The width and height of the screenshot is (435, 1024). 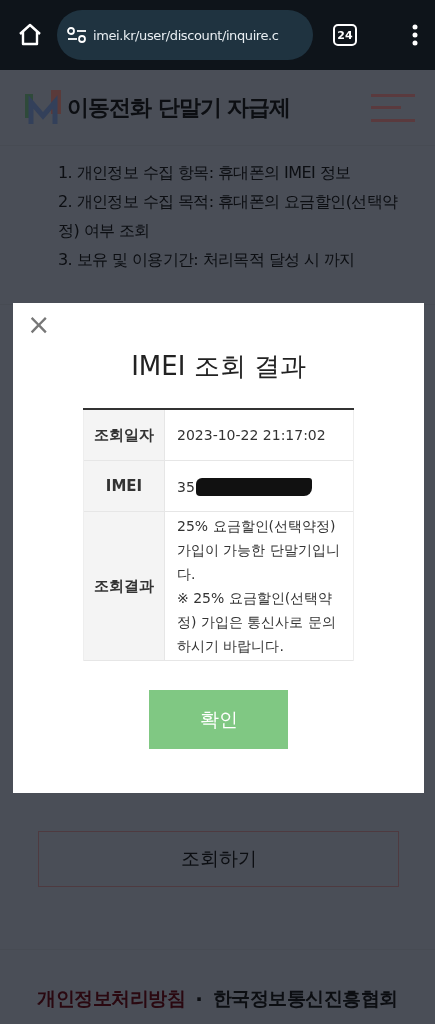 What do you see at coordinates (207, 260) in the screenshot?
I see `notice-text: 3. 보유 및 이용기간: 처리목적 달성 시 까지` at bounding box center [207, 260].